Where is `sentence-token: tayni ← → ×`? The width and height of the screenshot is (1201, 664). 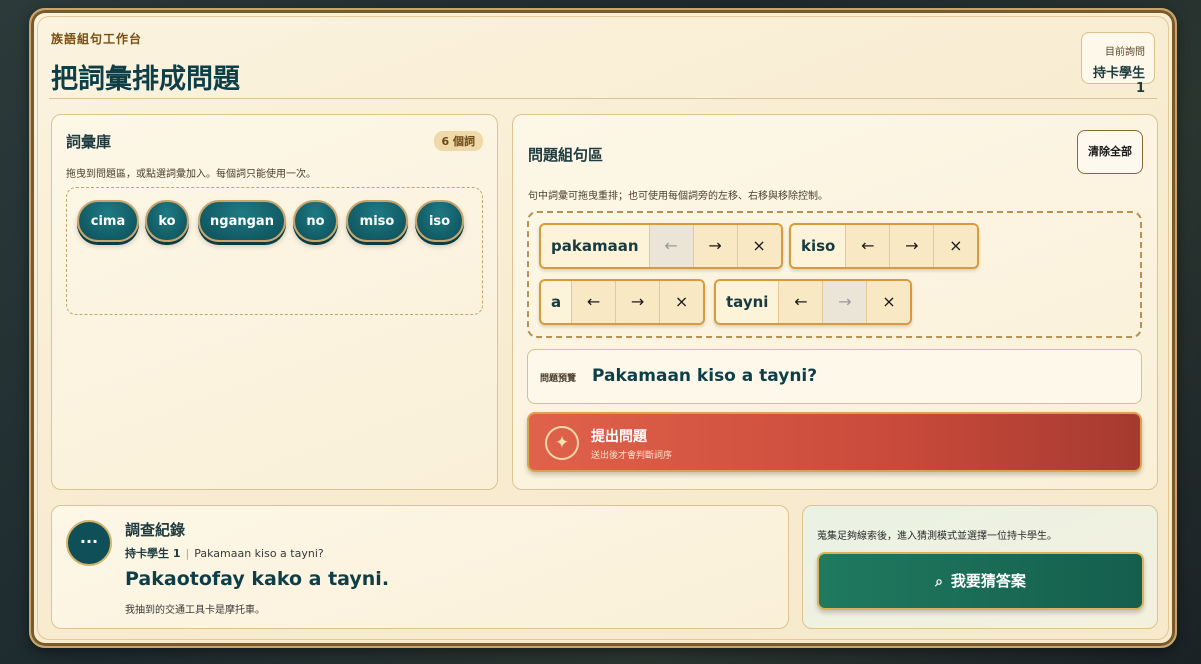
sentence-token: tayni ← → × is located at coordinates (813, 302).